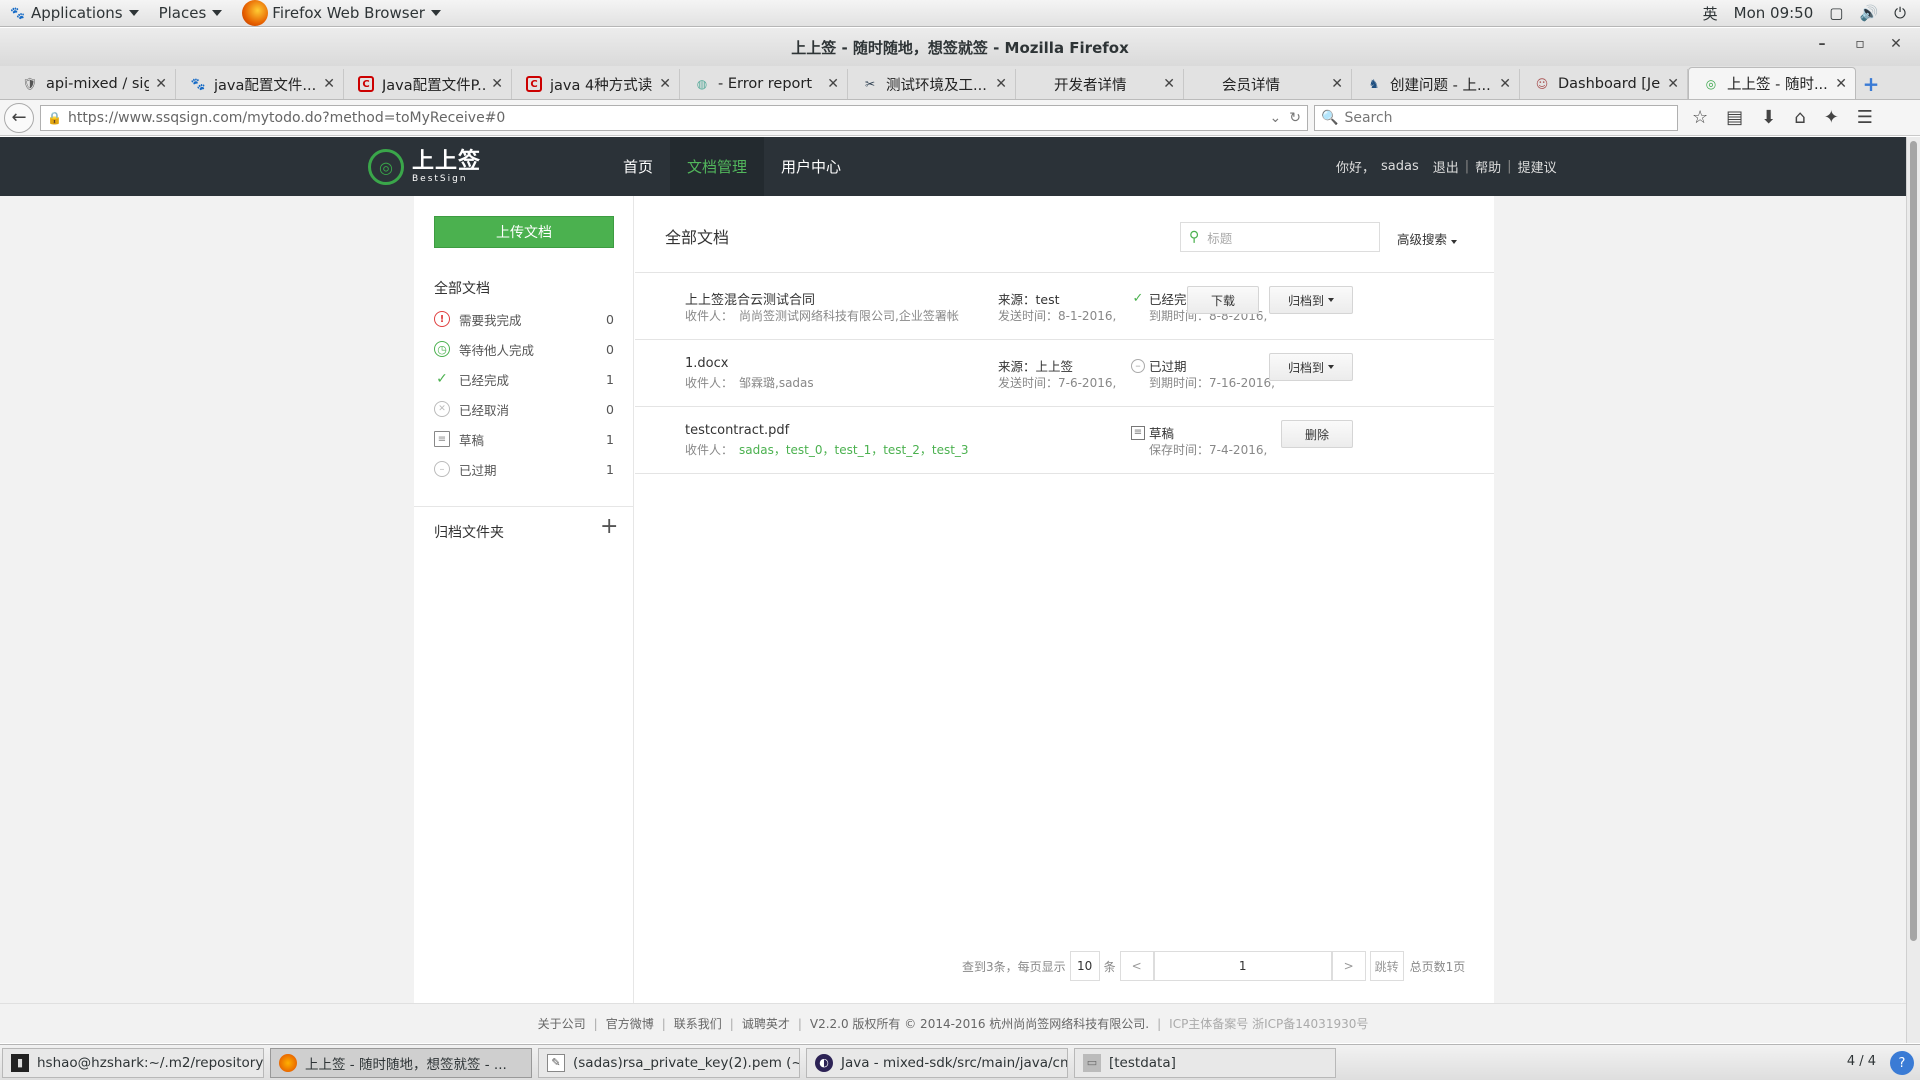 The image size is (1920, 1080). I want to click on active-app-menu: Firefox Web Browser, so click(341, 13).